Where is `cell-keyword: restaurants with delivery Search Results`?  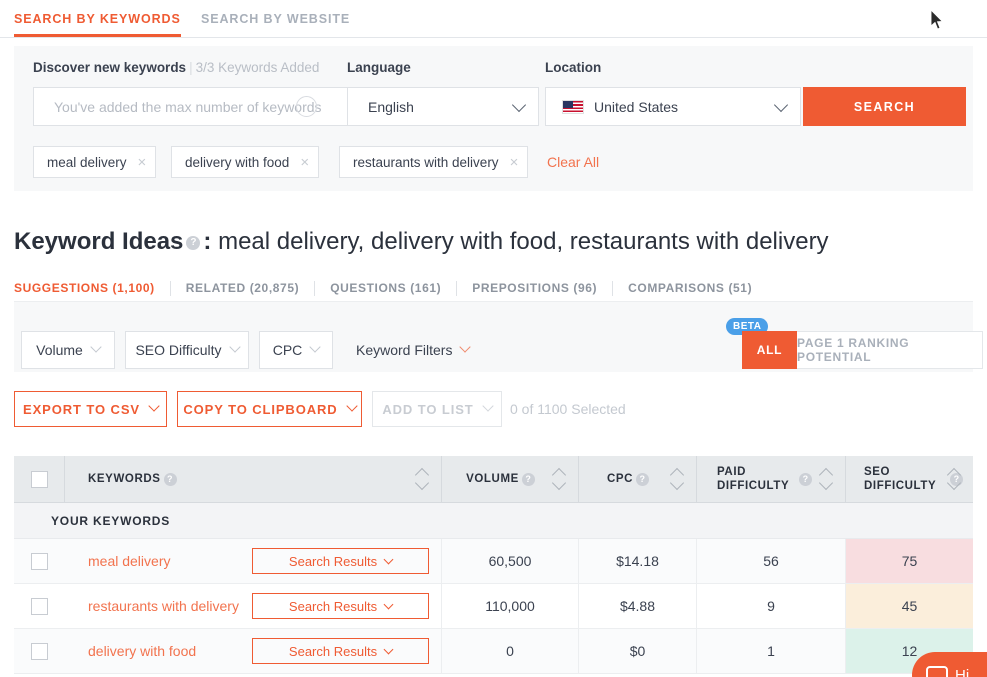
cell-keyword: restaurants with delivery Search Results is located at coordinates (253, 606).